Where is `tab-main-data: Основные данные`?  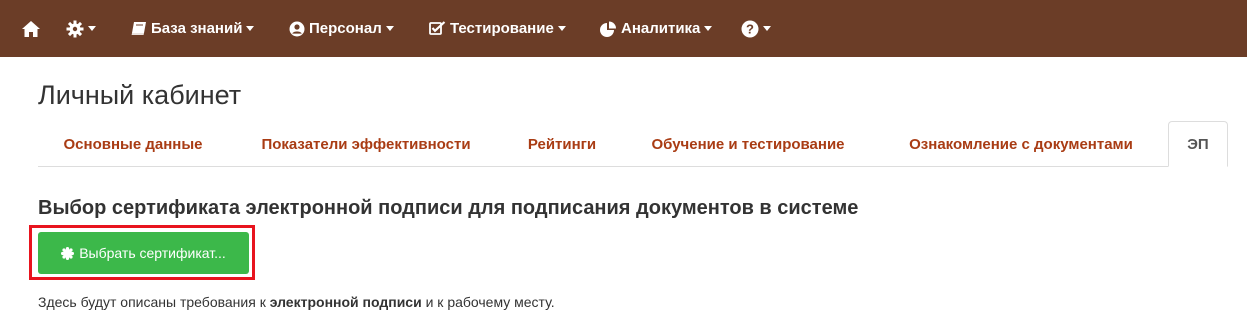
tab-main-data: Основные данные is located at coordinates (133, 144).